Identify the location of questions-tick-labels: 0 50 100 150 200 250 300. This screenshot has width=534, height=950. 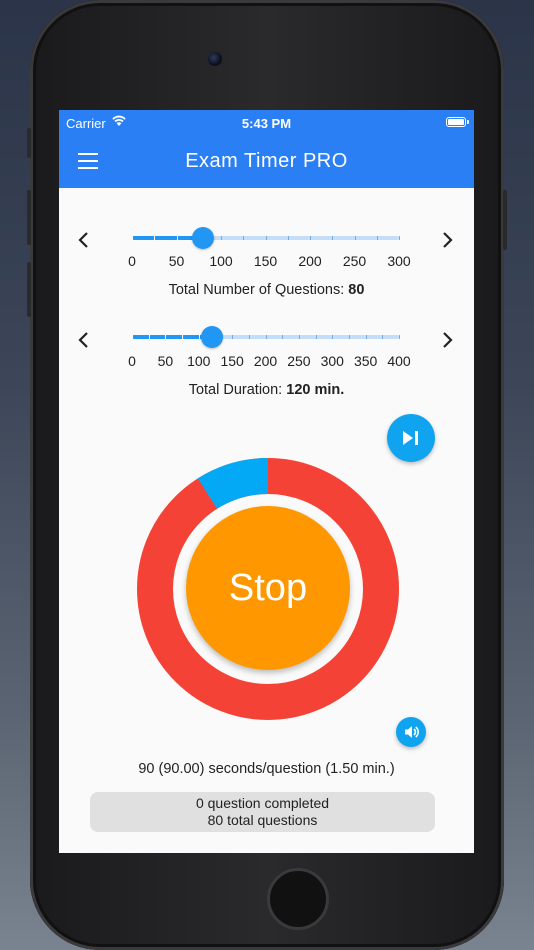
(269, 262).